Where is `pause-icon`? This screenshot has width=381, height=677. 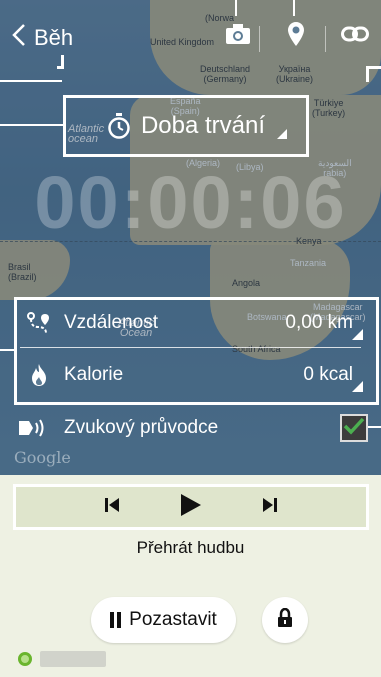 pause-icon is located at coordinates (116, 620).